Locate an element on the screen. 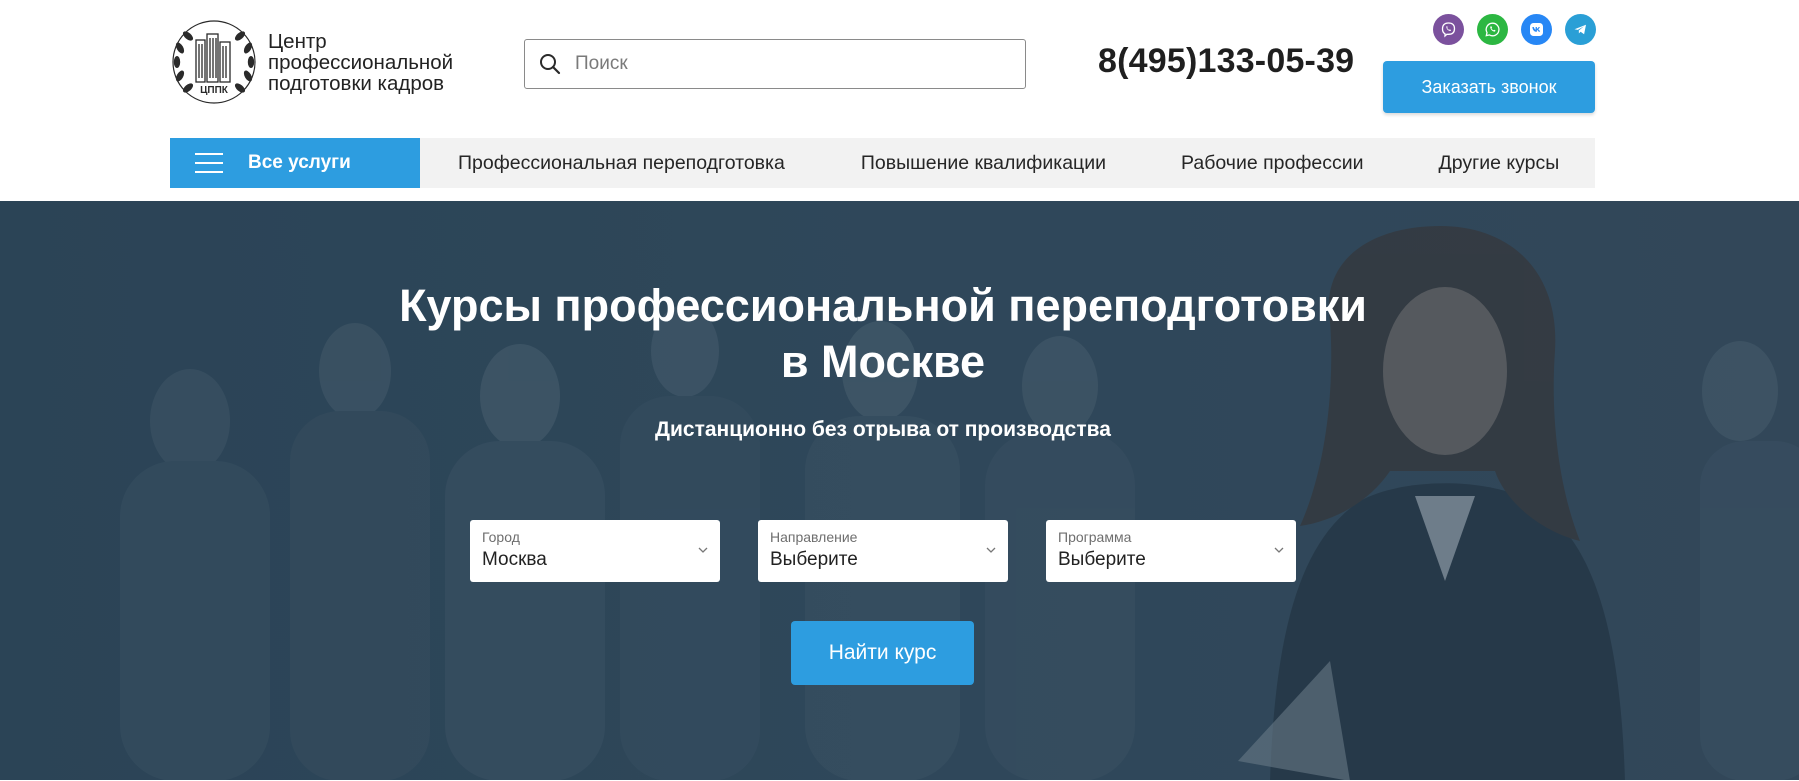 The height and width of the screenshot is (781, 1799). city-select-value: Москва is located at coordinates (514, 559).